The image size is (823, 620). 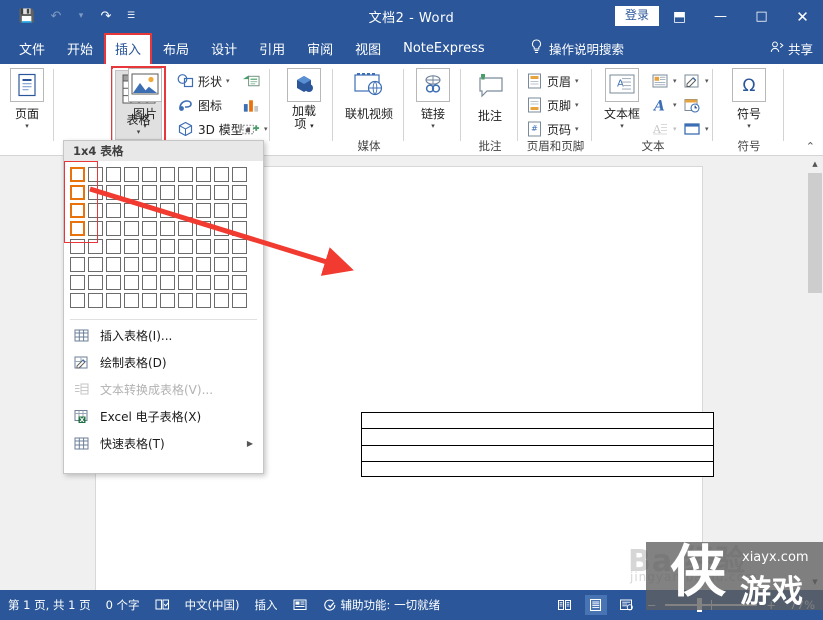 I want to click on proofing-icon, so click(x=162, y=605).